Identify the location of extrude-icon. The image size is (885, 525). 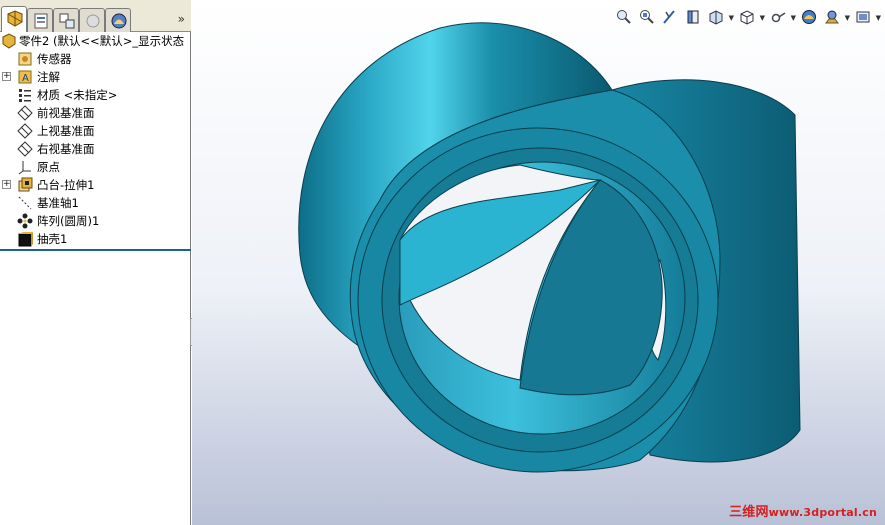
(25, 184).